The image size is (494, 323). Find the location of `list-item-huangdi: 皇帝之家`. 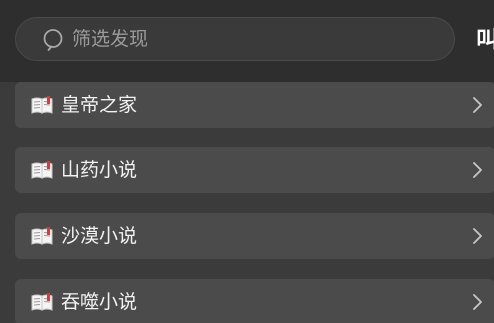

list-item-huangdi: 皇帝之家 is located at coordinates (254, 105).